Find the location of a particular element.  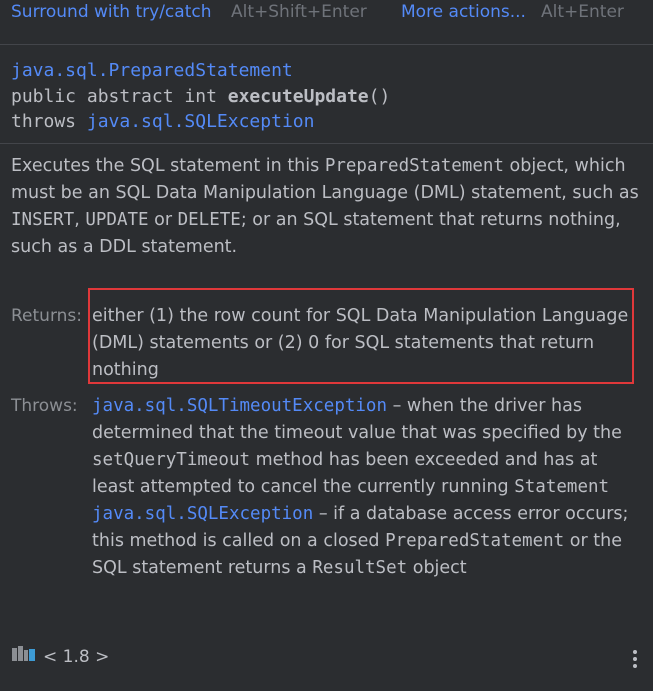

throws-text-part: object is located at coordinates (437, 568).